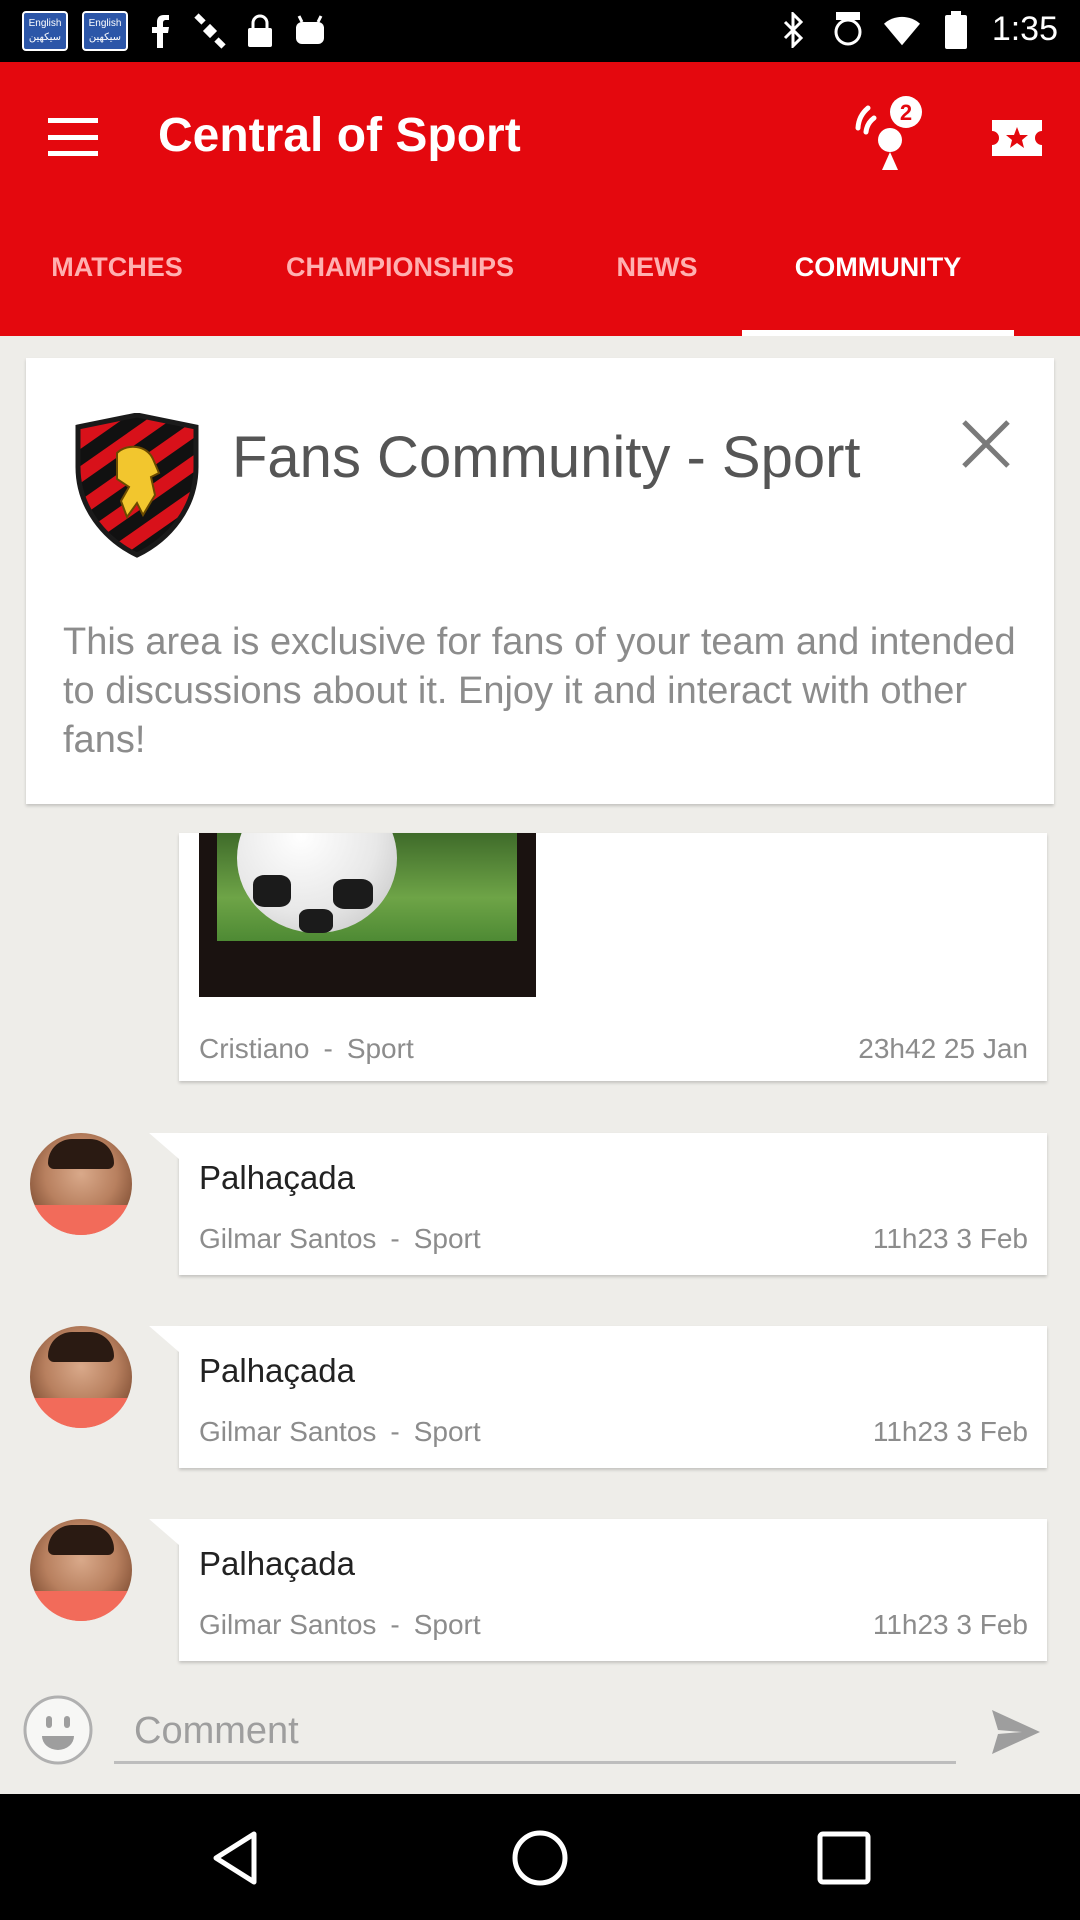 This screenshot has height=1920, width=1080. What do you see at coordinates (400, 294) in the screenshot?
I see `tab-championships: CHAMPIONSHIPS` at bounding box center [400, 294].